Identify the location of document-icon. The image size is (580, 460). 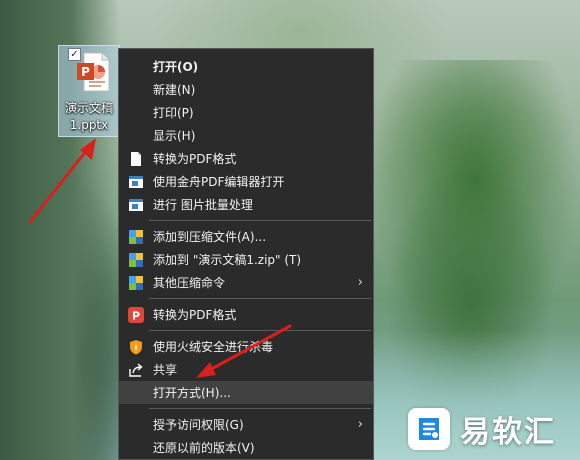
(136, 159).